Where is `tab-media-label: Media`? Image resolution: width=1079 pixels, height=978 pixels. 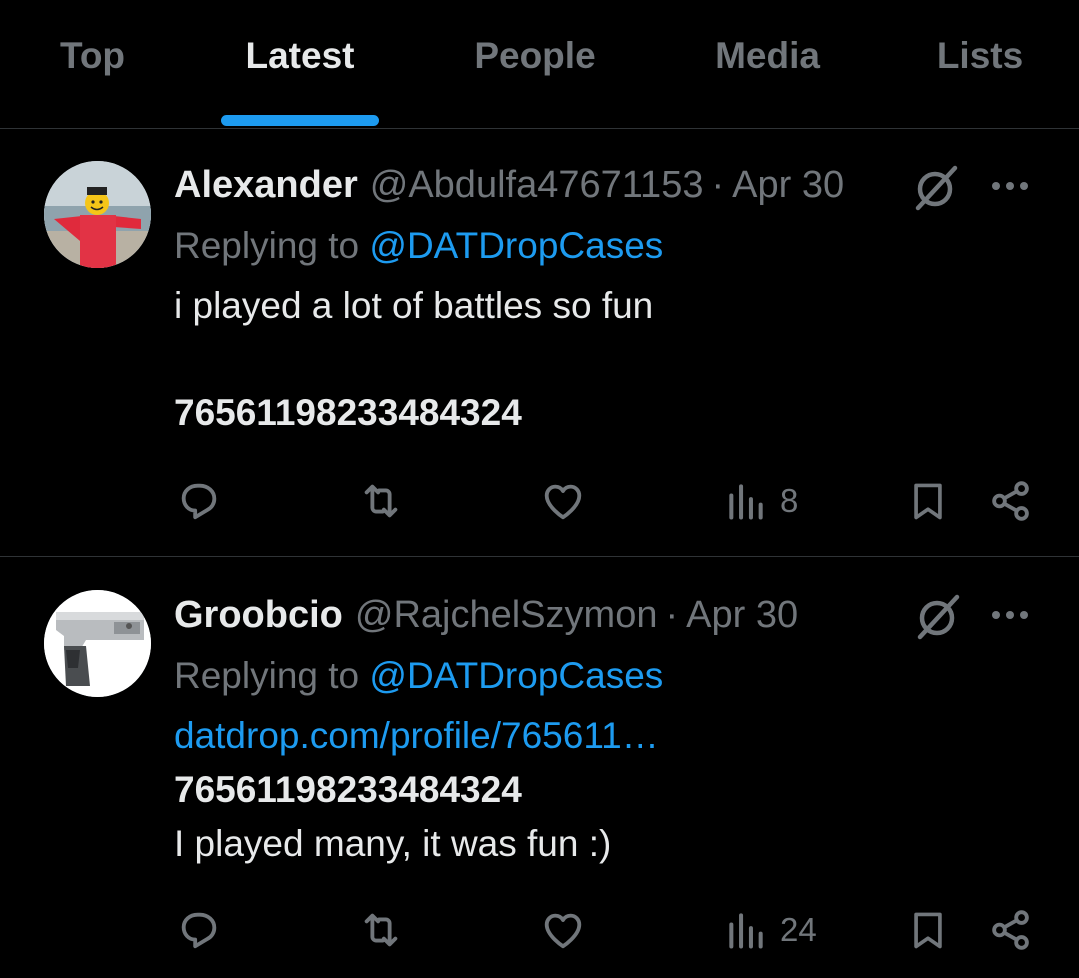 tab-media-label: Media is located at coordinates (767, 55).